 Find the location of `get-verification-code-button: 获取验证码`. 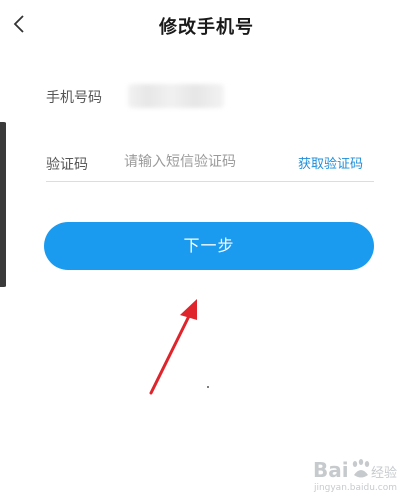

get-verification-code-button: 获取验证码 is located at coordinates (330, 162).